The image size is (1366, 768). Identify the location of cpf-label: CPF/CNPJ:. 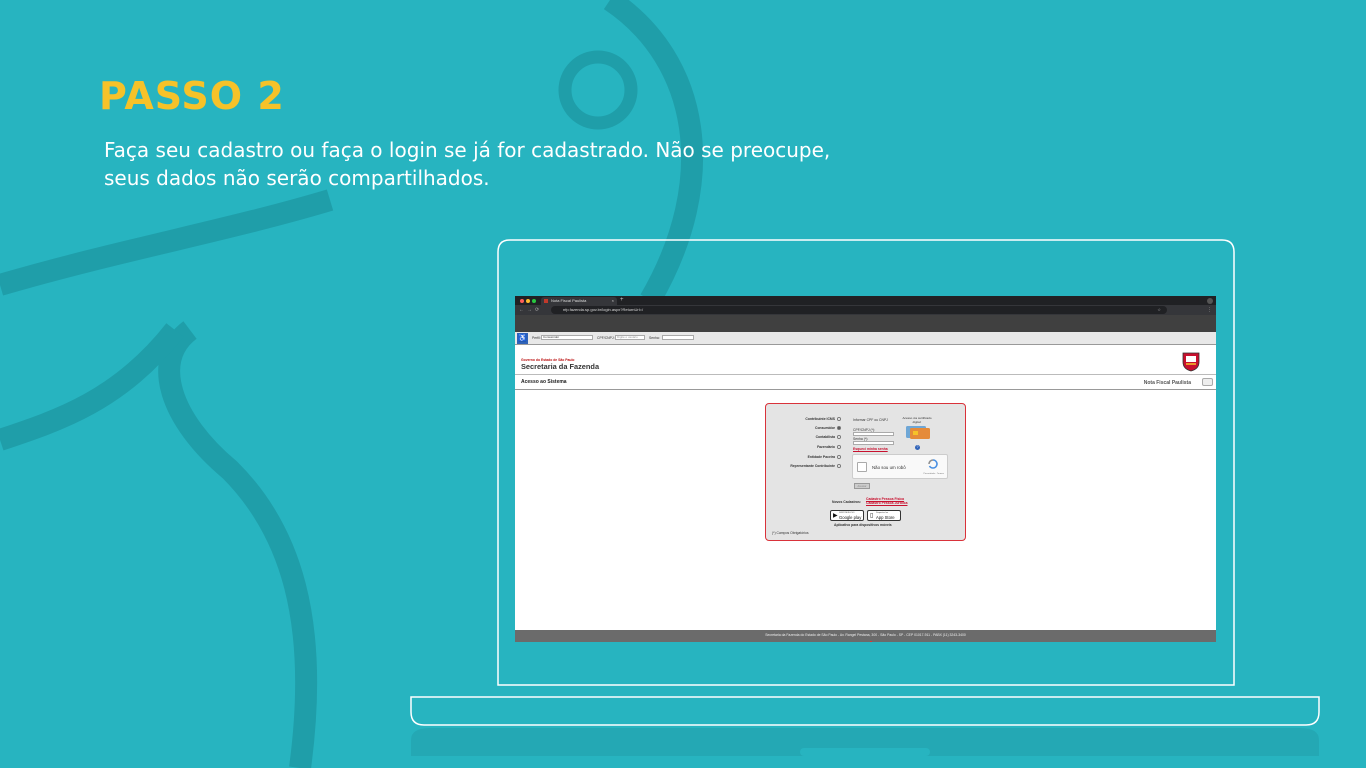
(606, 338).